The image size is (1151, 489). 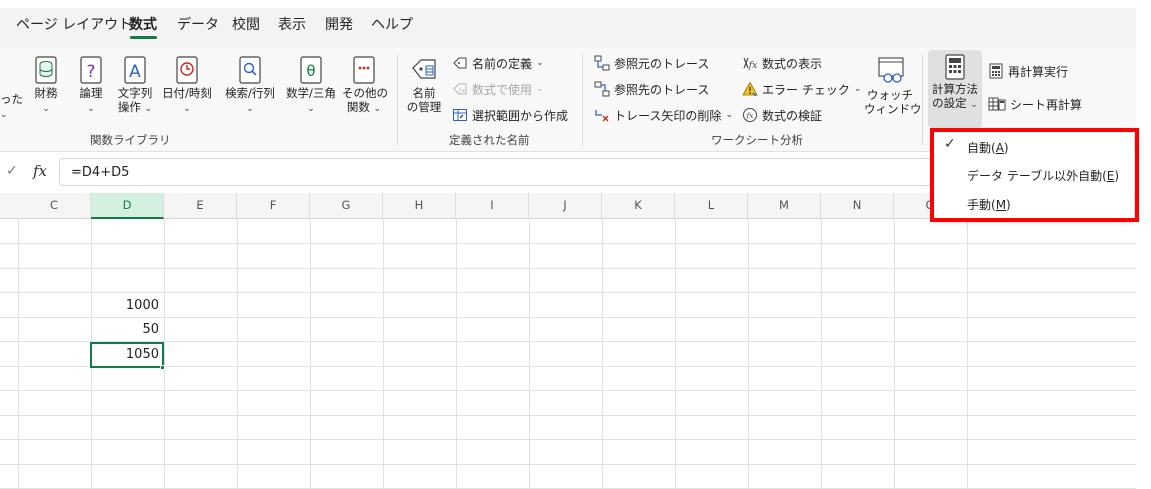 What do you see at coordinates (651, 63) in the screenshot?
I see `trace-precedents-button: 参照元のトレース` at bounding box center [651, 63].